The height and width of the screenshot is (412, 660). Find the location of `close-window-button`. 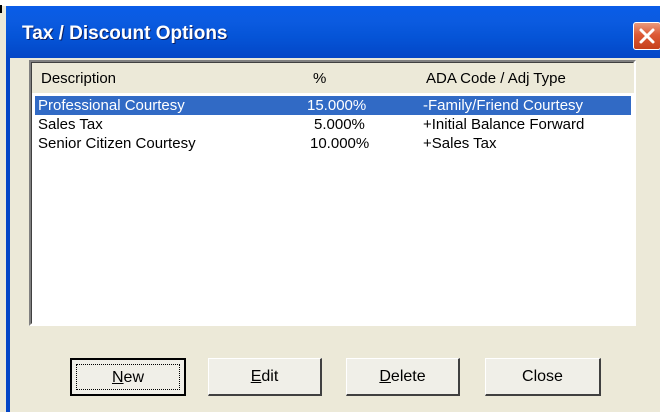

close-window-button is located at coordinates (646, 36).